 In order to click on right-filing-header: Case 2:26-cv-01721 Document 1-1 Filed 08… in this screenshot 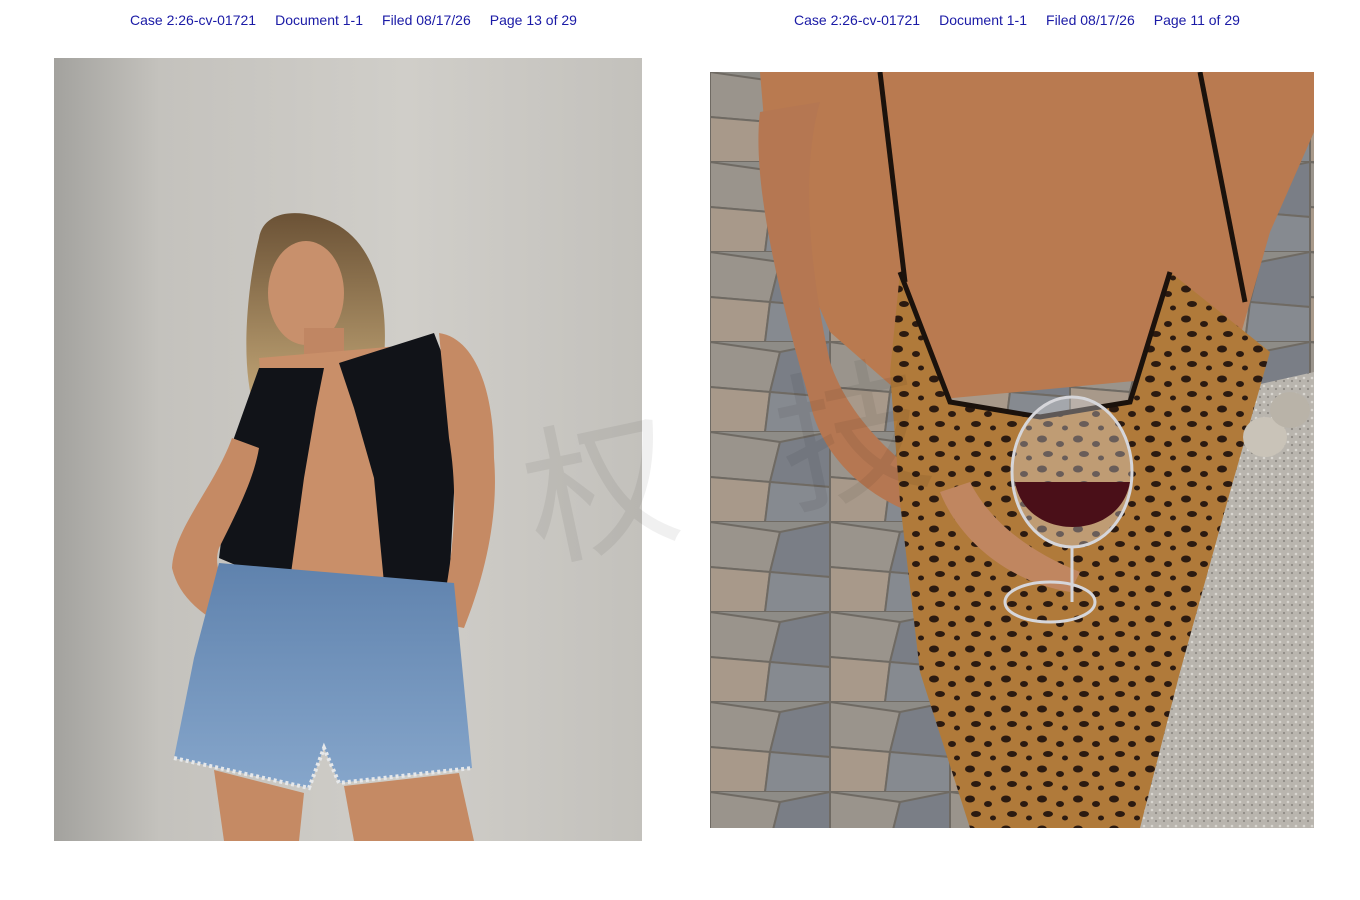, I will do `click(1017, 20)`.